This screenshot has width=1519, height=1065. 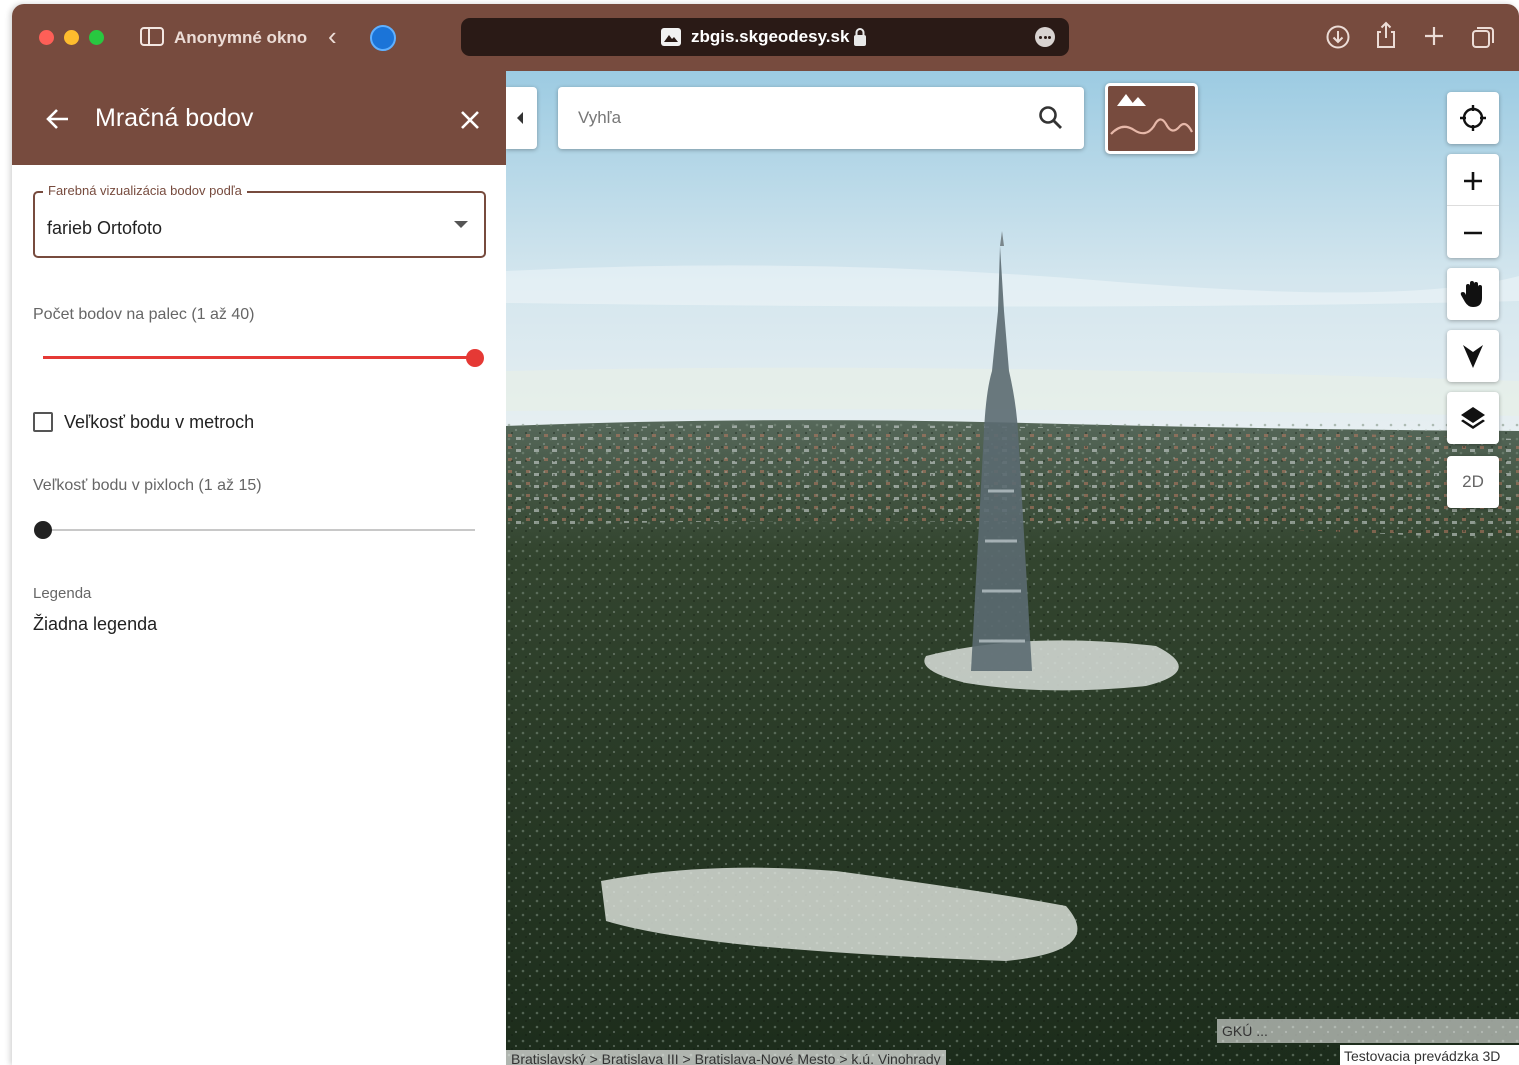 I want to click on lock-icon, so click(x=860, y=37).